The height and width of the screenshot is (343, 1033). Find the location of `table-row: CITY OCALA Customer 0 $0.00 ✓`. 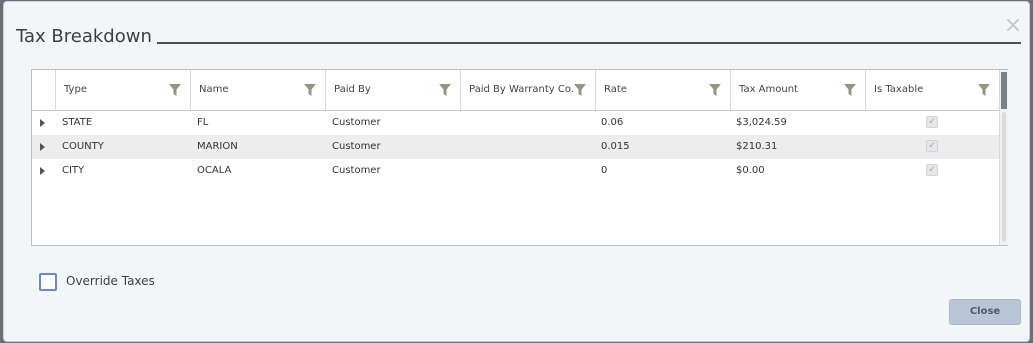

table-row: CITY OCALA Customer 0 $0.00 ✓ is located at coordinates (515, 171).